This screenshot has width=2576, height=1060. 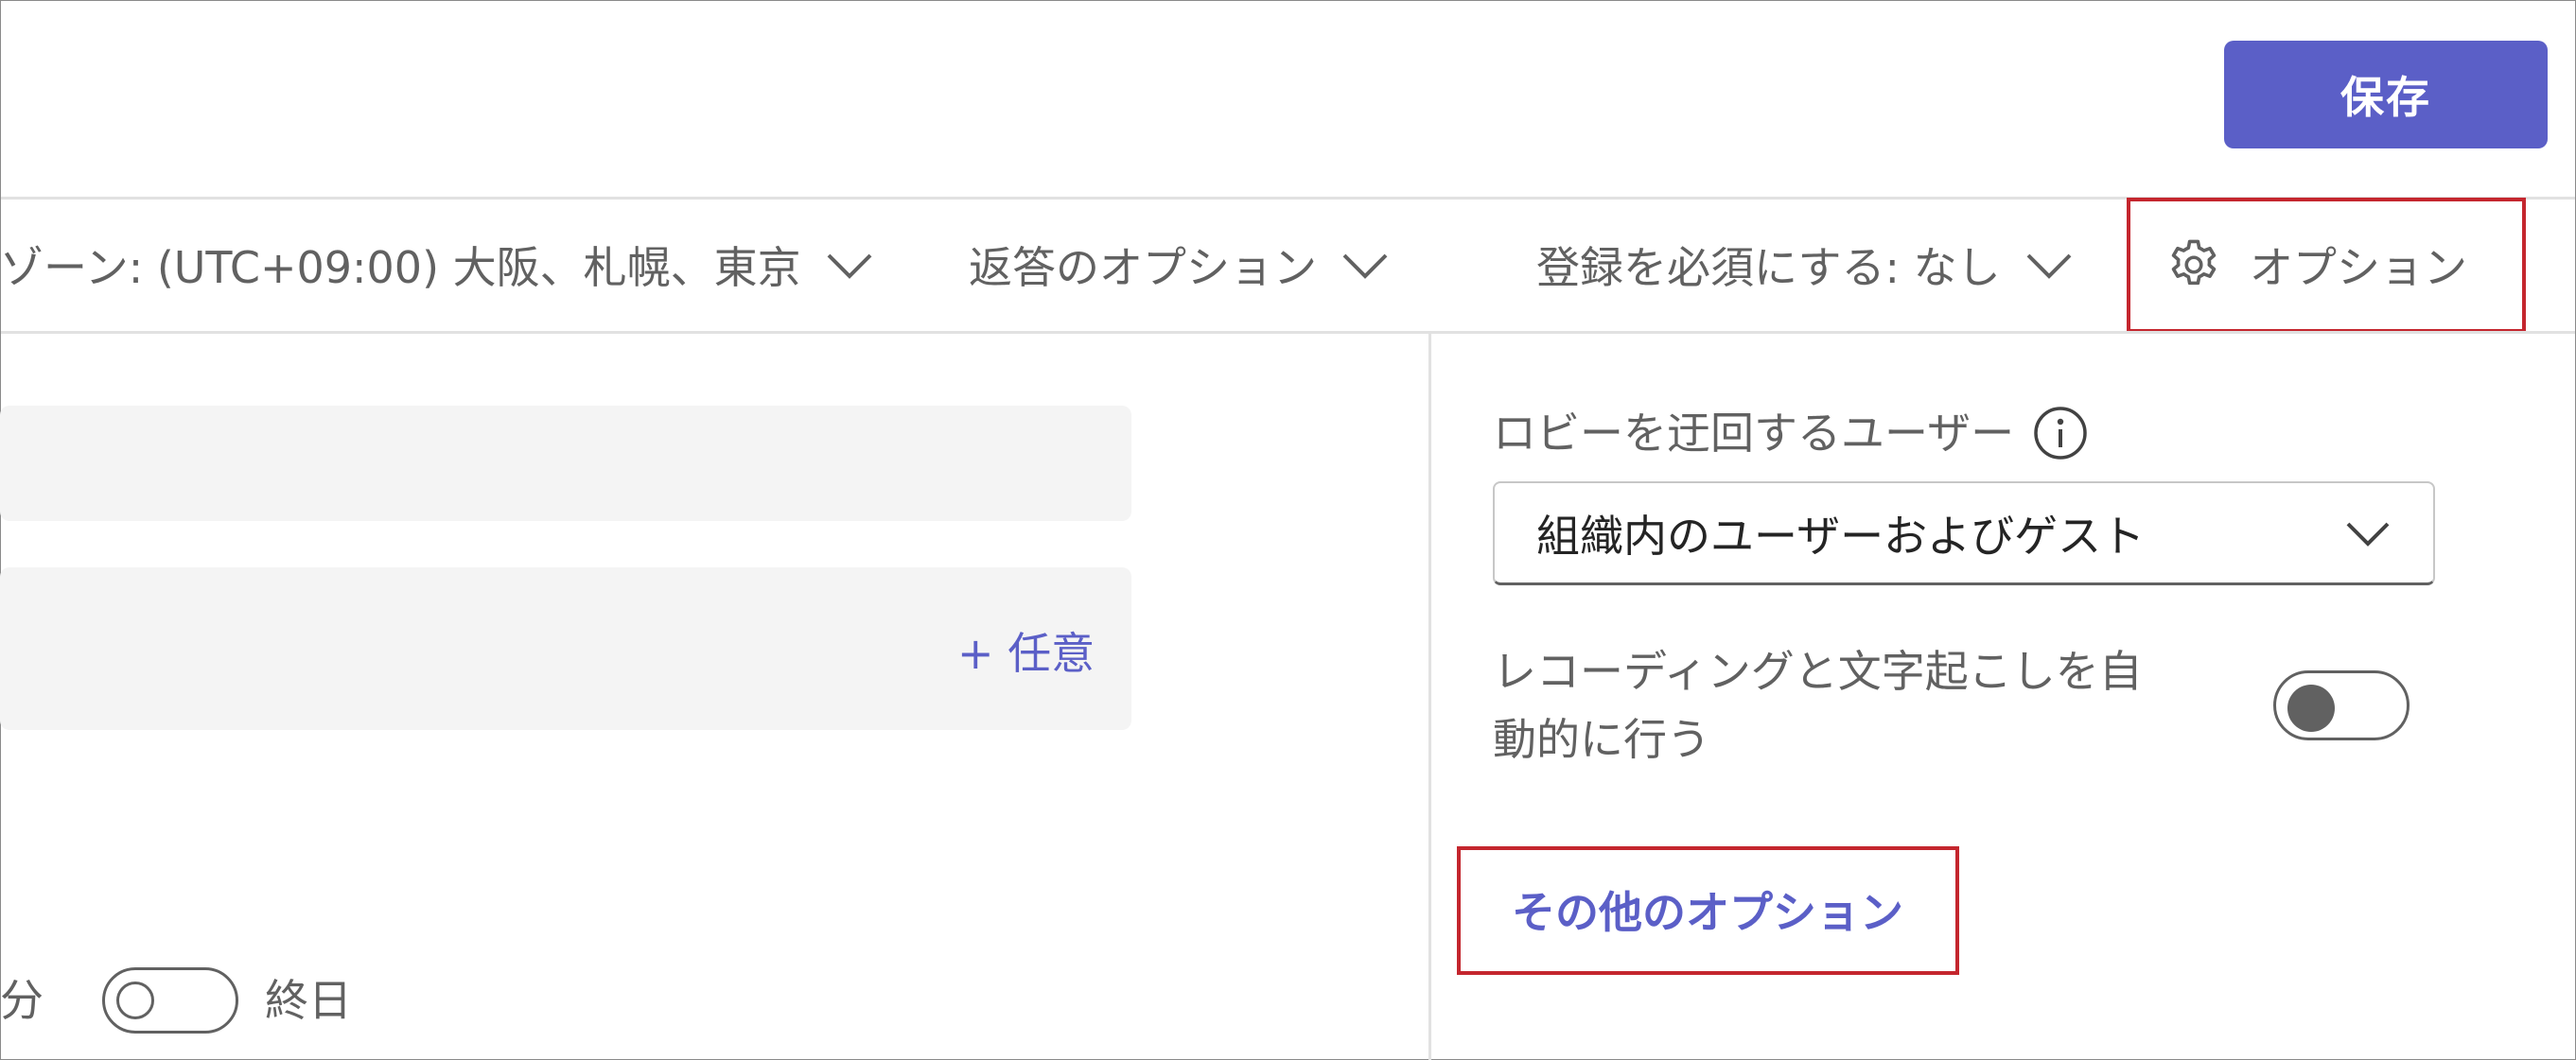 What do you see at coordinates (1754, 433) in the screenshot?
I see `bypass-lobby-label: ロビーを迂回するユーザー` at bounding box center [1754, 433].